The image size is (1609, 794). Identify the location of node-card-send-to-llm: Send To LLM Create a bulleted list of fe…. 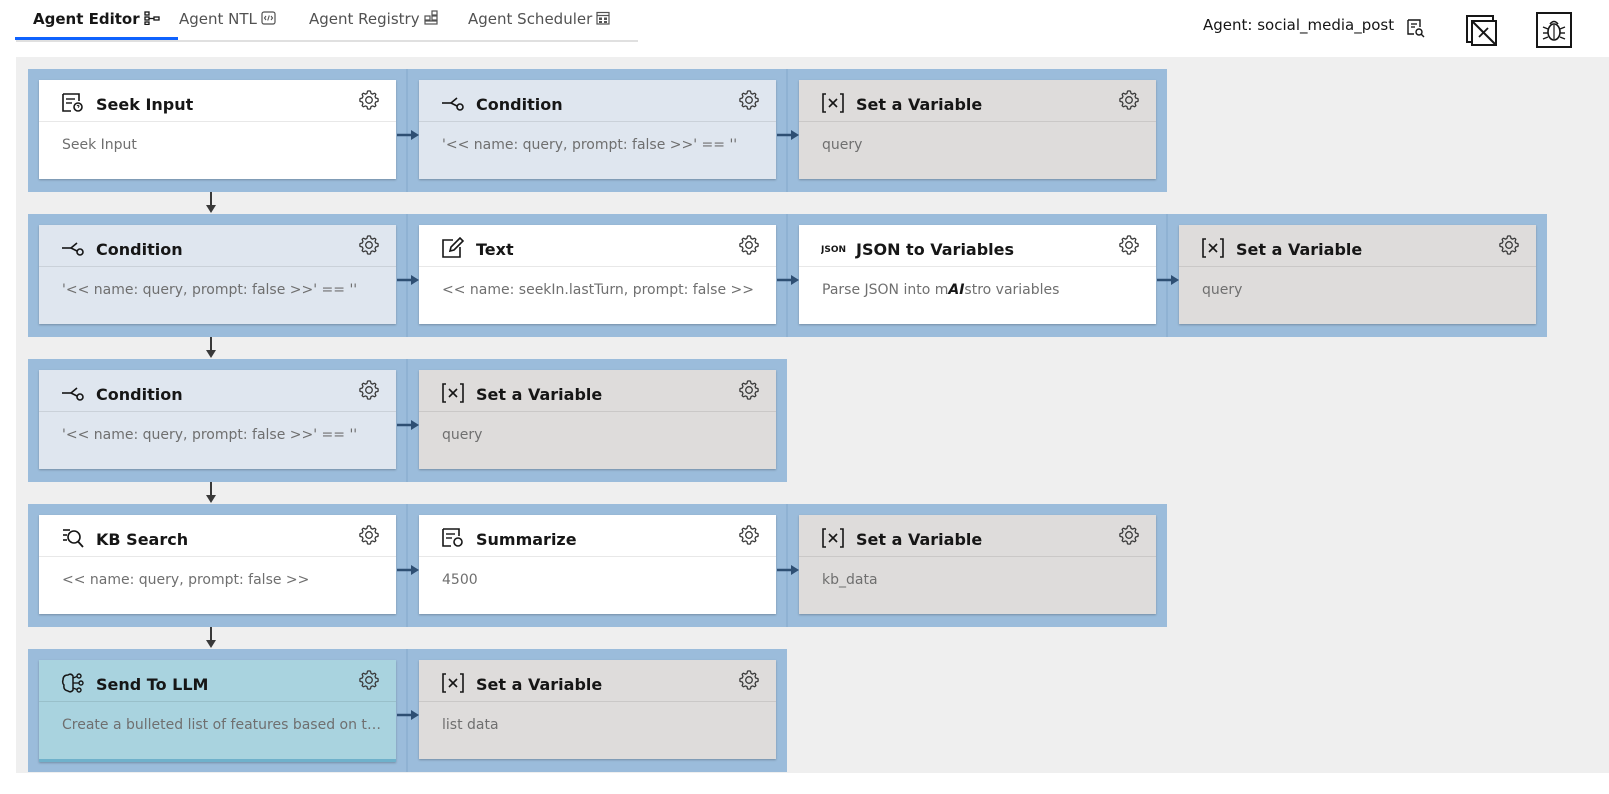
(217, 711).